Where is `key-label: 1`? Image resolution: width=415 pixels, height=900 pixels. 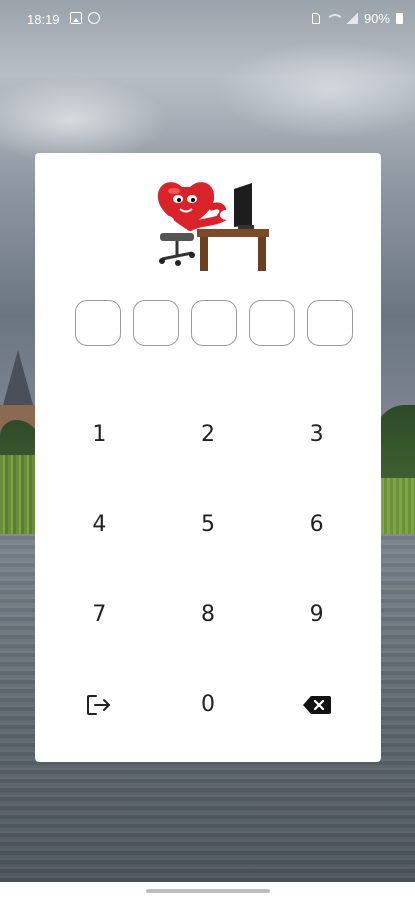 key-label: 1 is located at coordinates (99, 434).